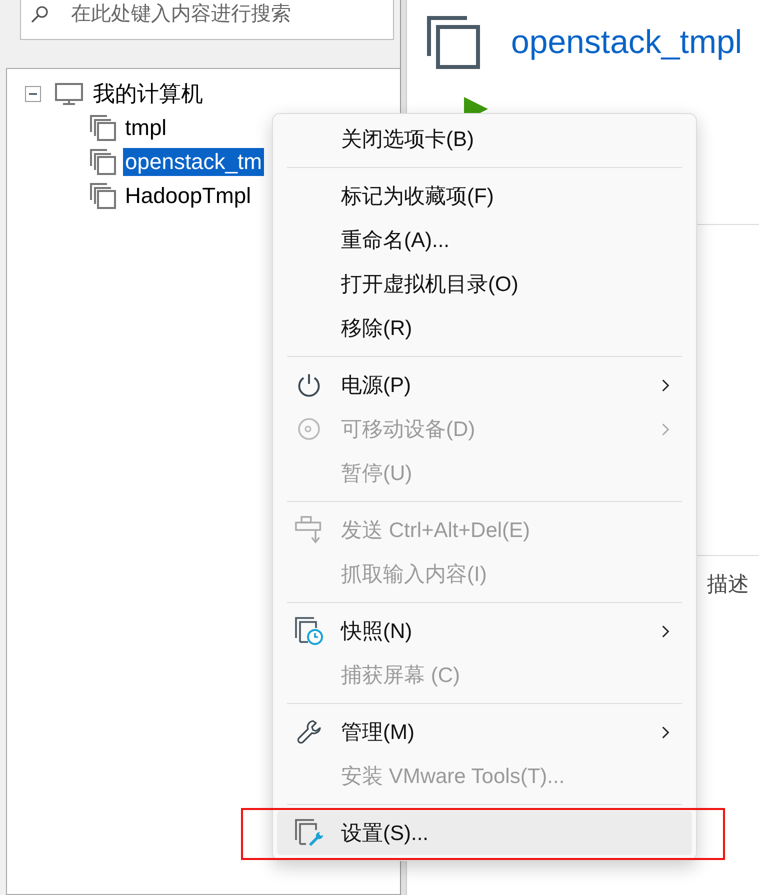 Image resolution: width=759 pixels, height=895 pixels. I want to click on collapse-icon, so click(33, 94).